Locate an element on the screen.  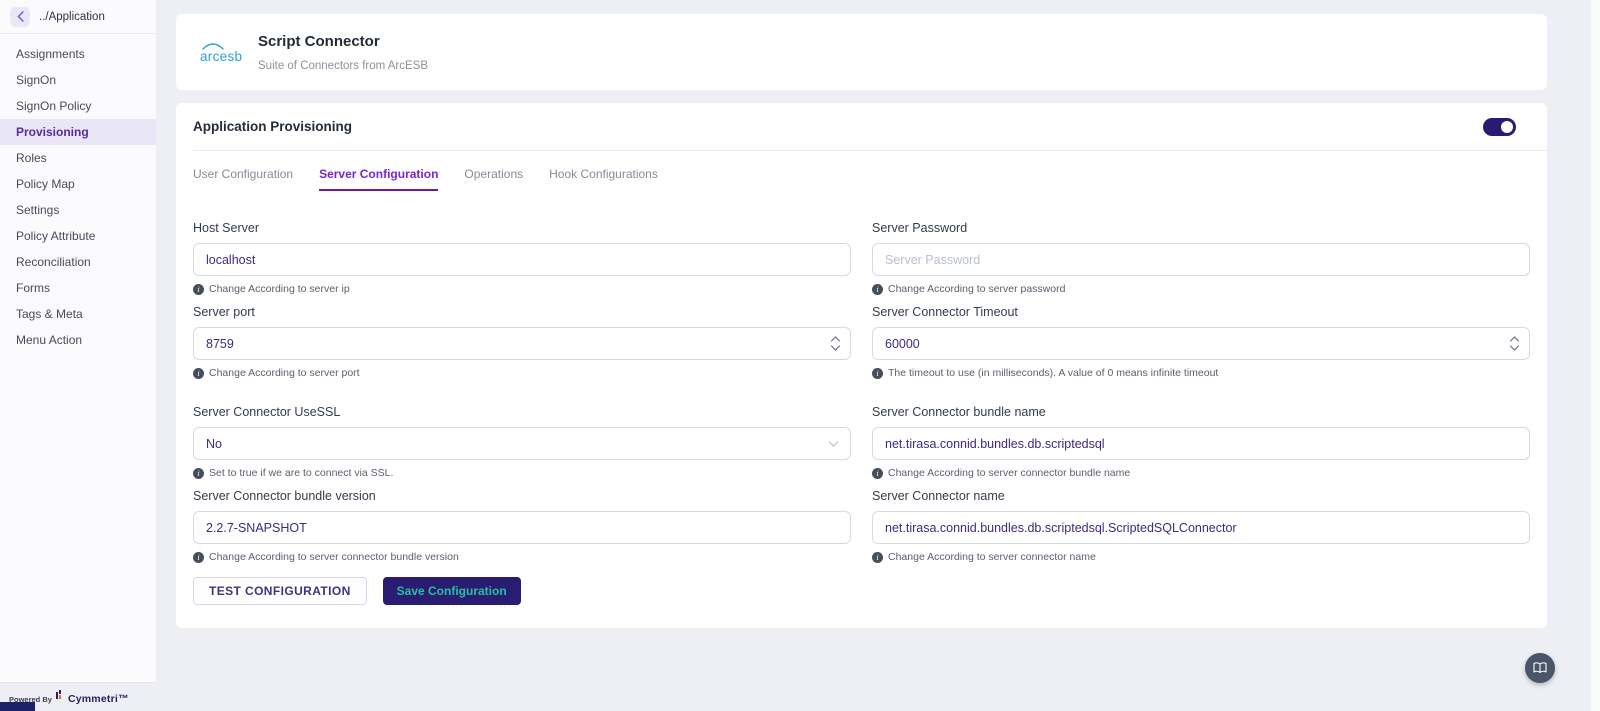
page-title: Script Connector is located at coordinates (319, 41).